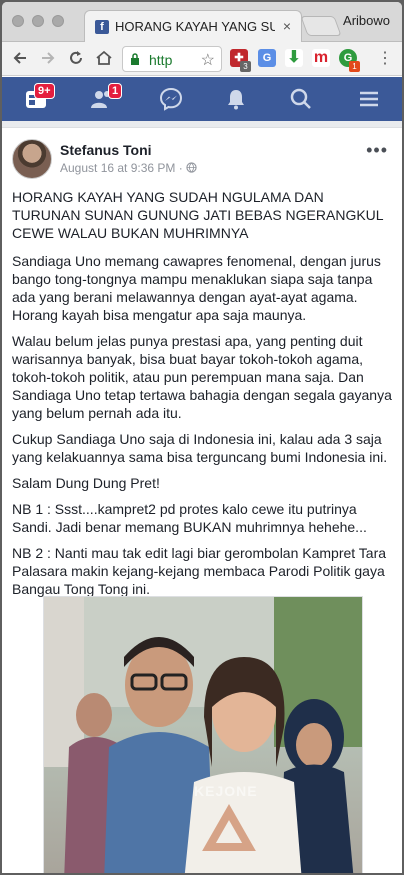 The width and height of the screenshot is (404, 875). I want to click on new-tab-button, so click(321, 26).